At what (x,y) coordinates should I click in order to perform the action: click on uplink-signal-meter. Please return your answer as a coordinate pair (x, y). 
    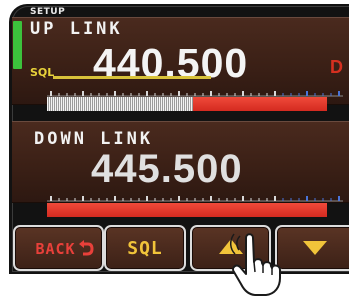
    Looking at the image, I should click on (187, 104).